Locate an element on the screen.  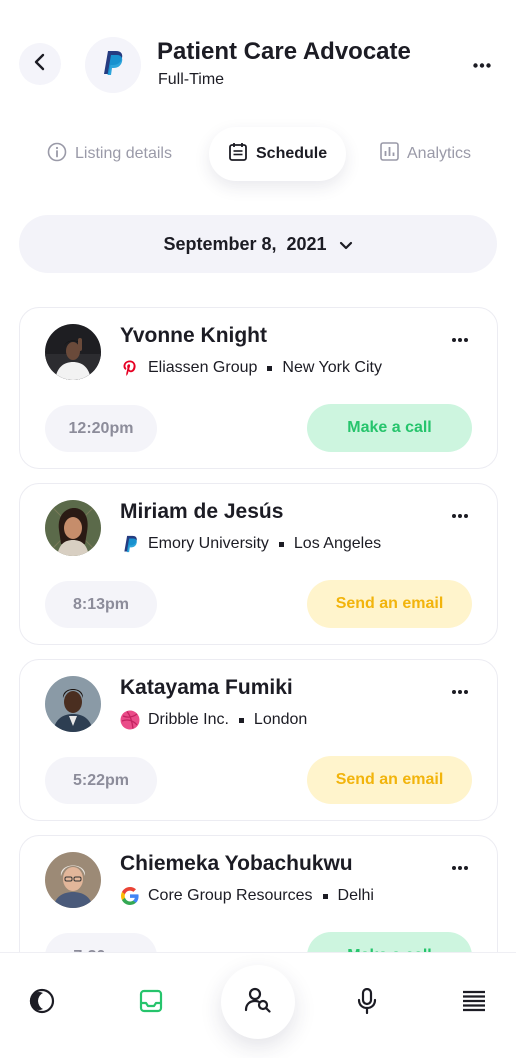
tab-label: Listing details is located at coordinates (123, 153).